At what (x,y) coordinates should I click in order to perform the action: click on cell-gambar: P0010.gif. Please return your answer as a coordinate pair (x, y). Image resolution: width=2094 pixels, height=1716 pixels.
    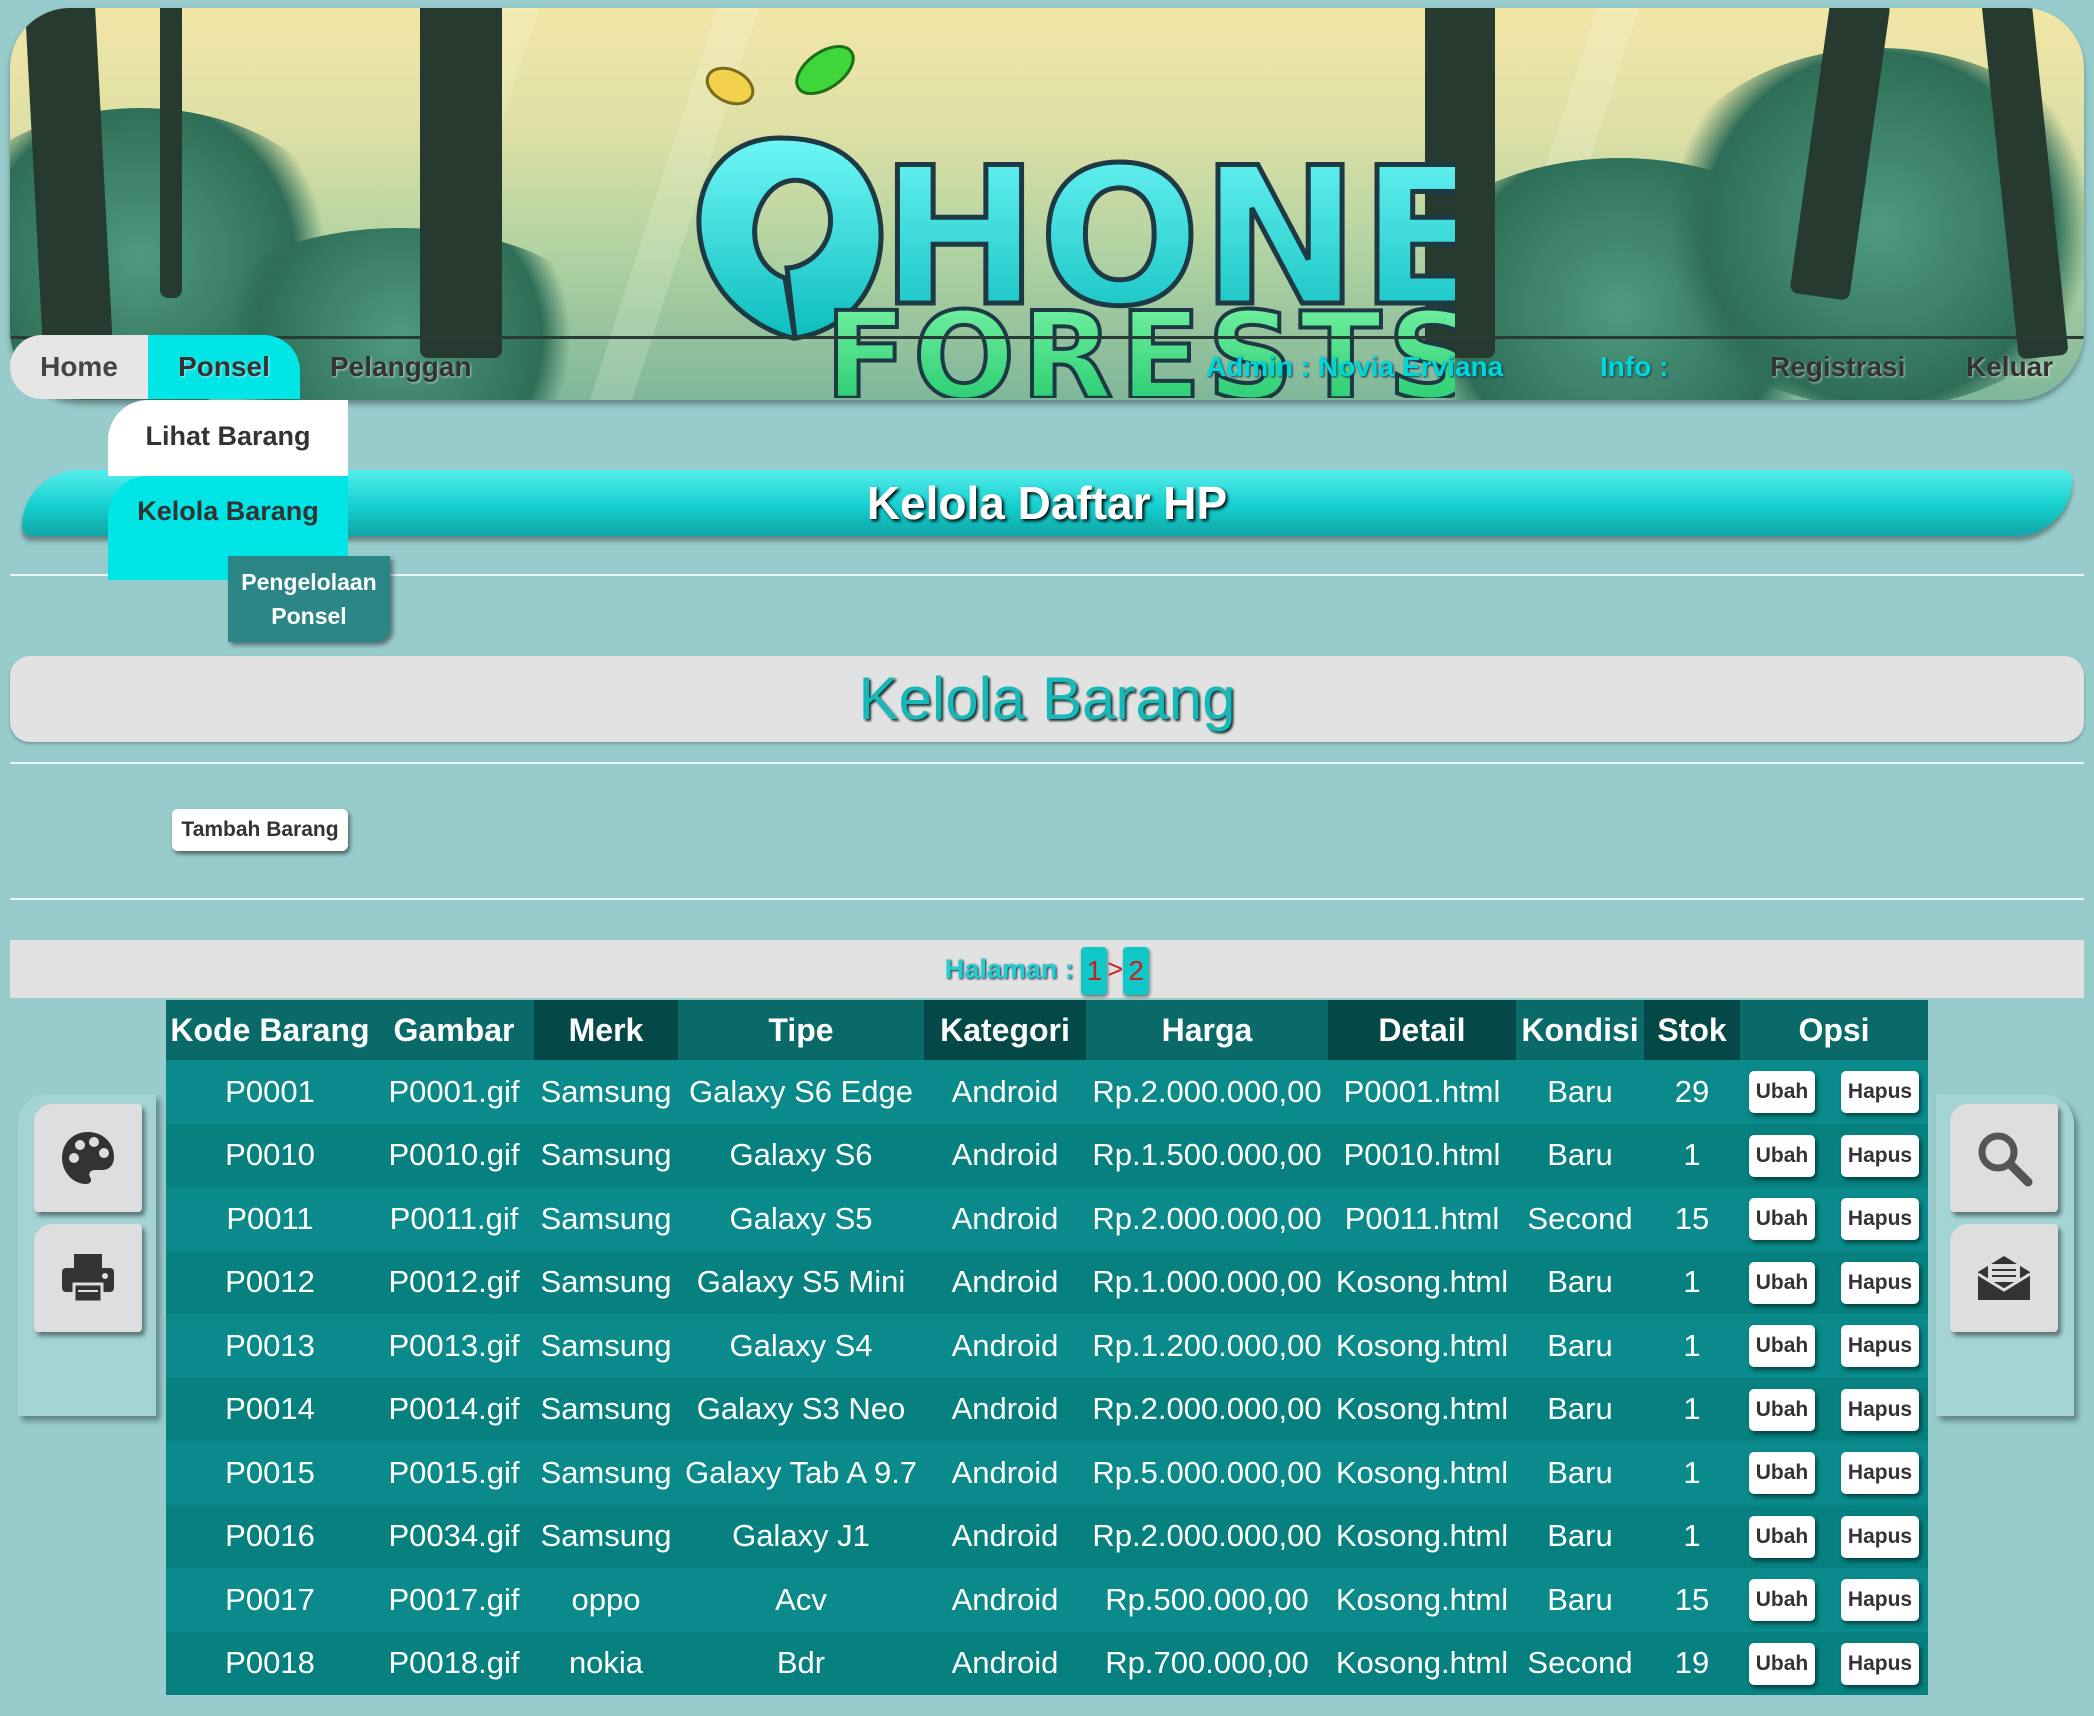
    Looking at the image, I should click on (454, 1155).